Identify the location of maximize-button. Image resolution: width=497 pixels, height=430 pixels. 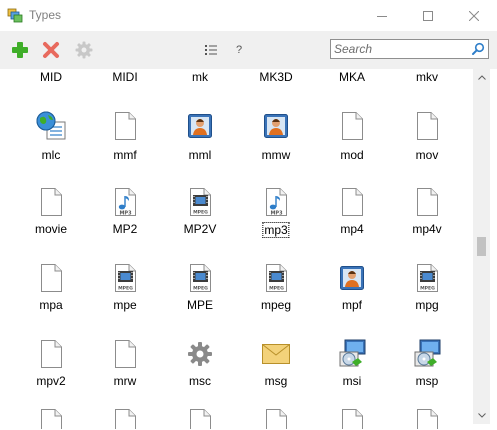
(428, 15).